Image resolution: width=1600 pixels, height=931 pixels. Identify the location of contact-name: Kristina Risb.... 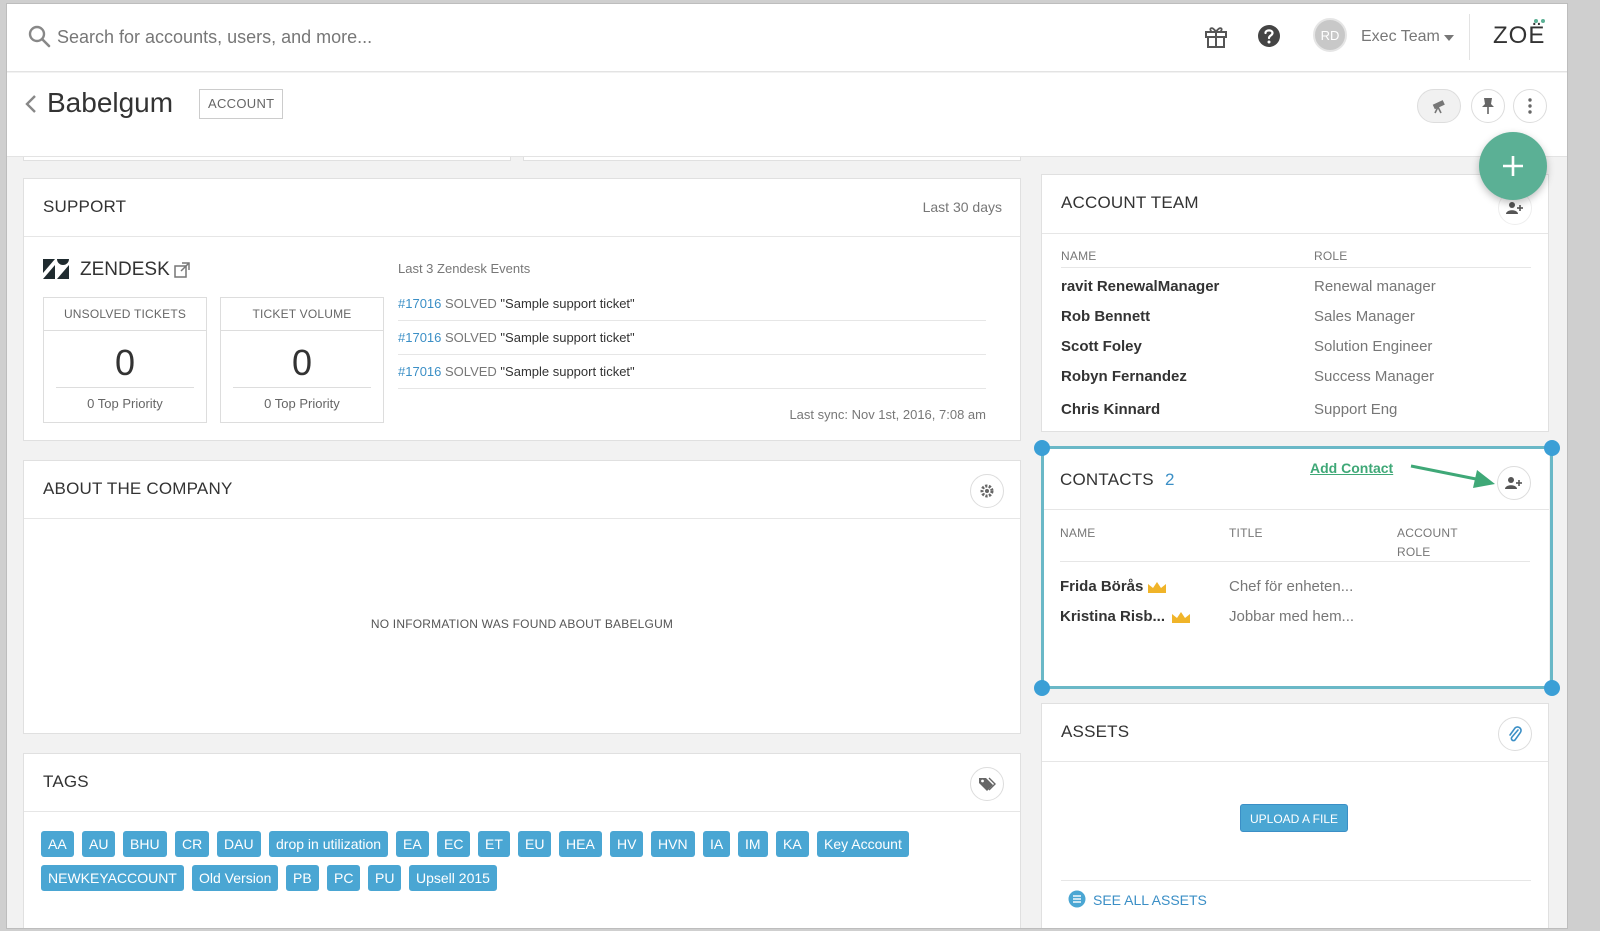
(1112, 616).